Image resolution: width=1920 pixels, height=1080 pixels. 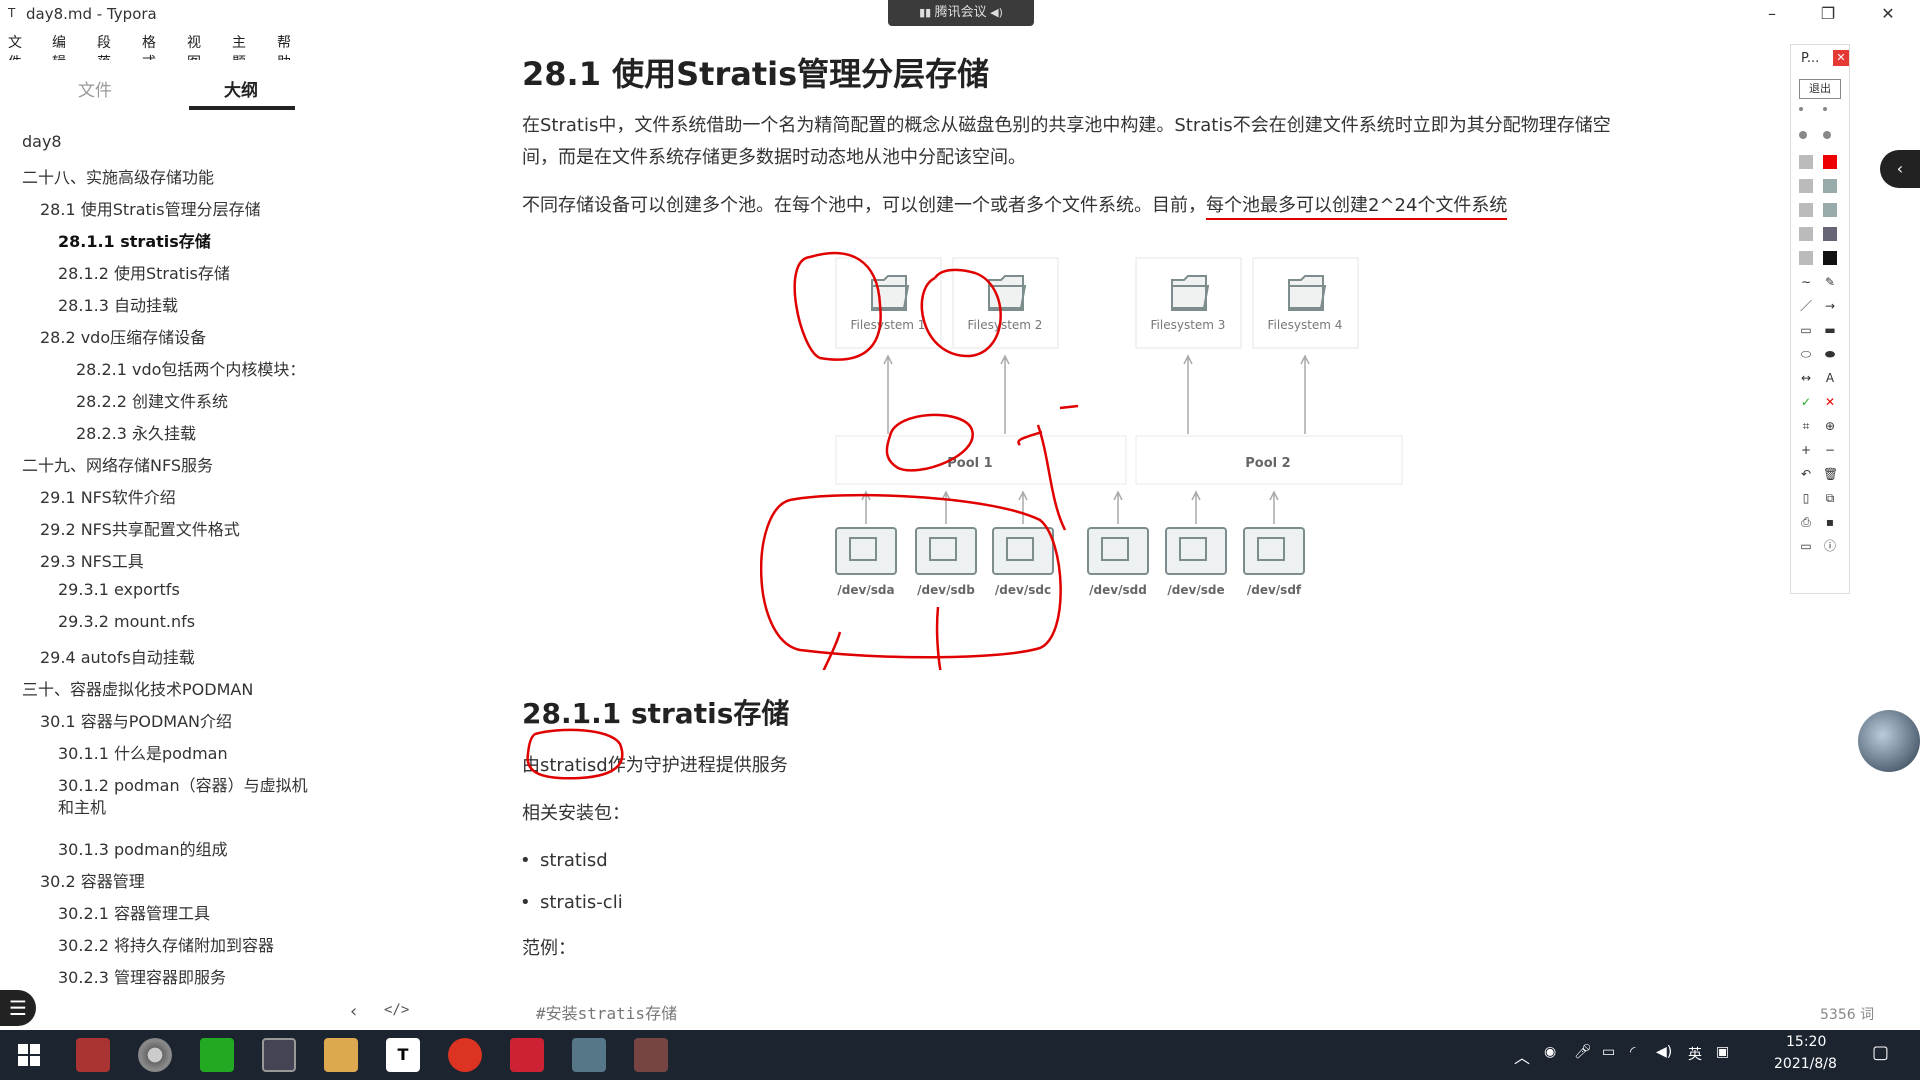 What do you see at coordinates (92, 880) in the screenshot?
I see `sidebar-outline-item: 30.2 容器管理` at bounding box center [92, 880].